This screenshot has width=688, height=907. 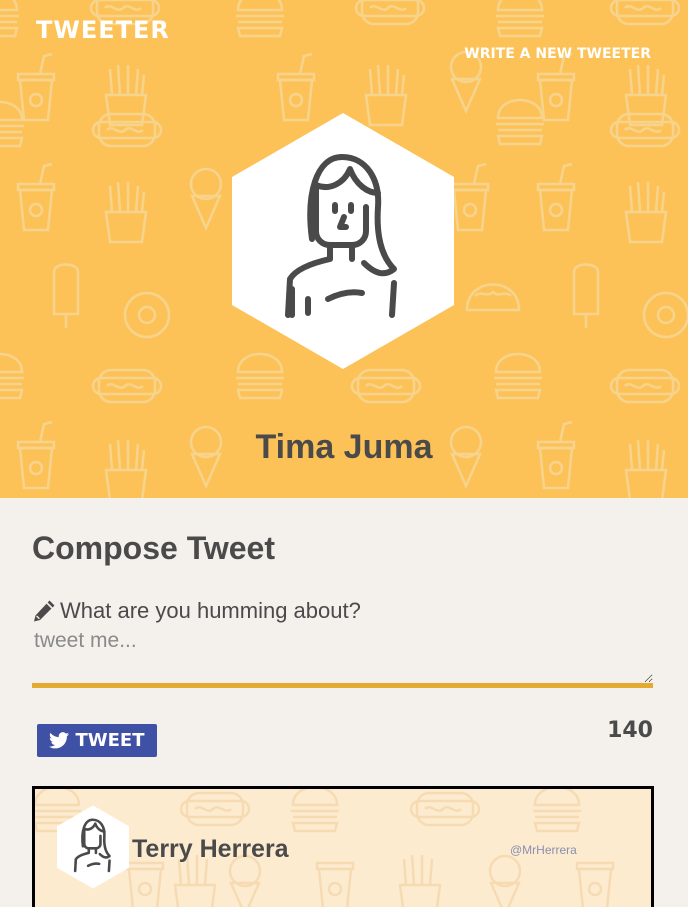 What do you see at coordinates (210, 849) in the screenshot?
I see `tweet-author-name: Terry Herrera` at bounding box center [210, 849].